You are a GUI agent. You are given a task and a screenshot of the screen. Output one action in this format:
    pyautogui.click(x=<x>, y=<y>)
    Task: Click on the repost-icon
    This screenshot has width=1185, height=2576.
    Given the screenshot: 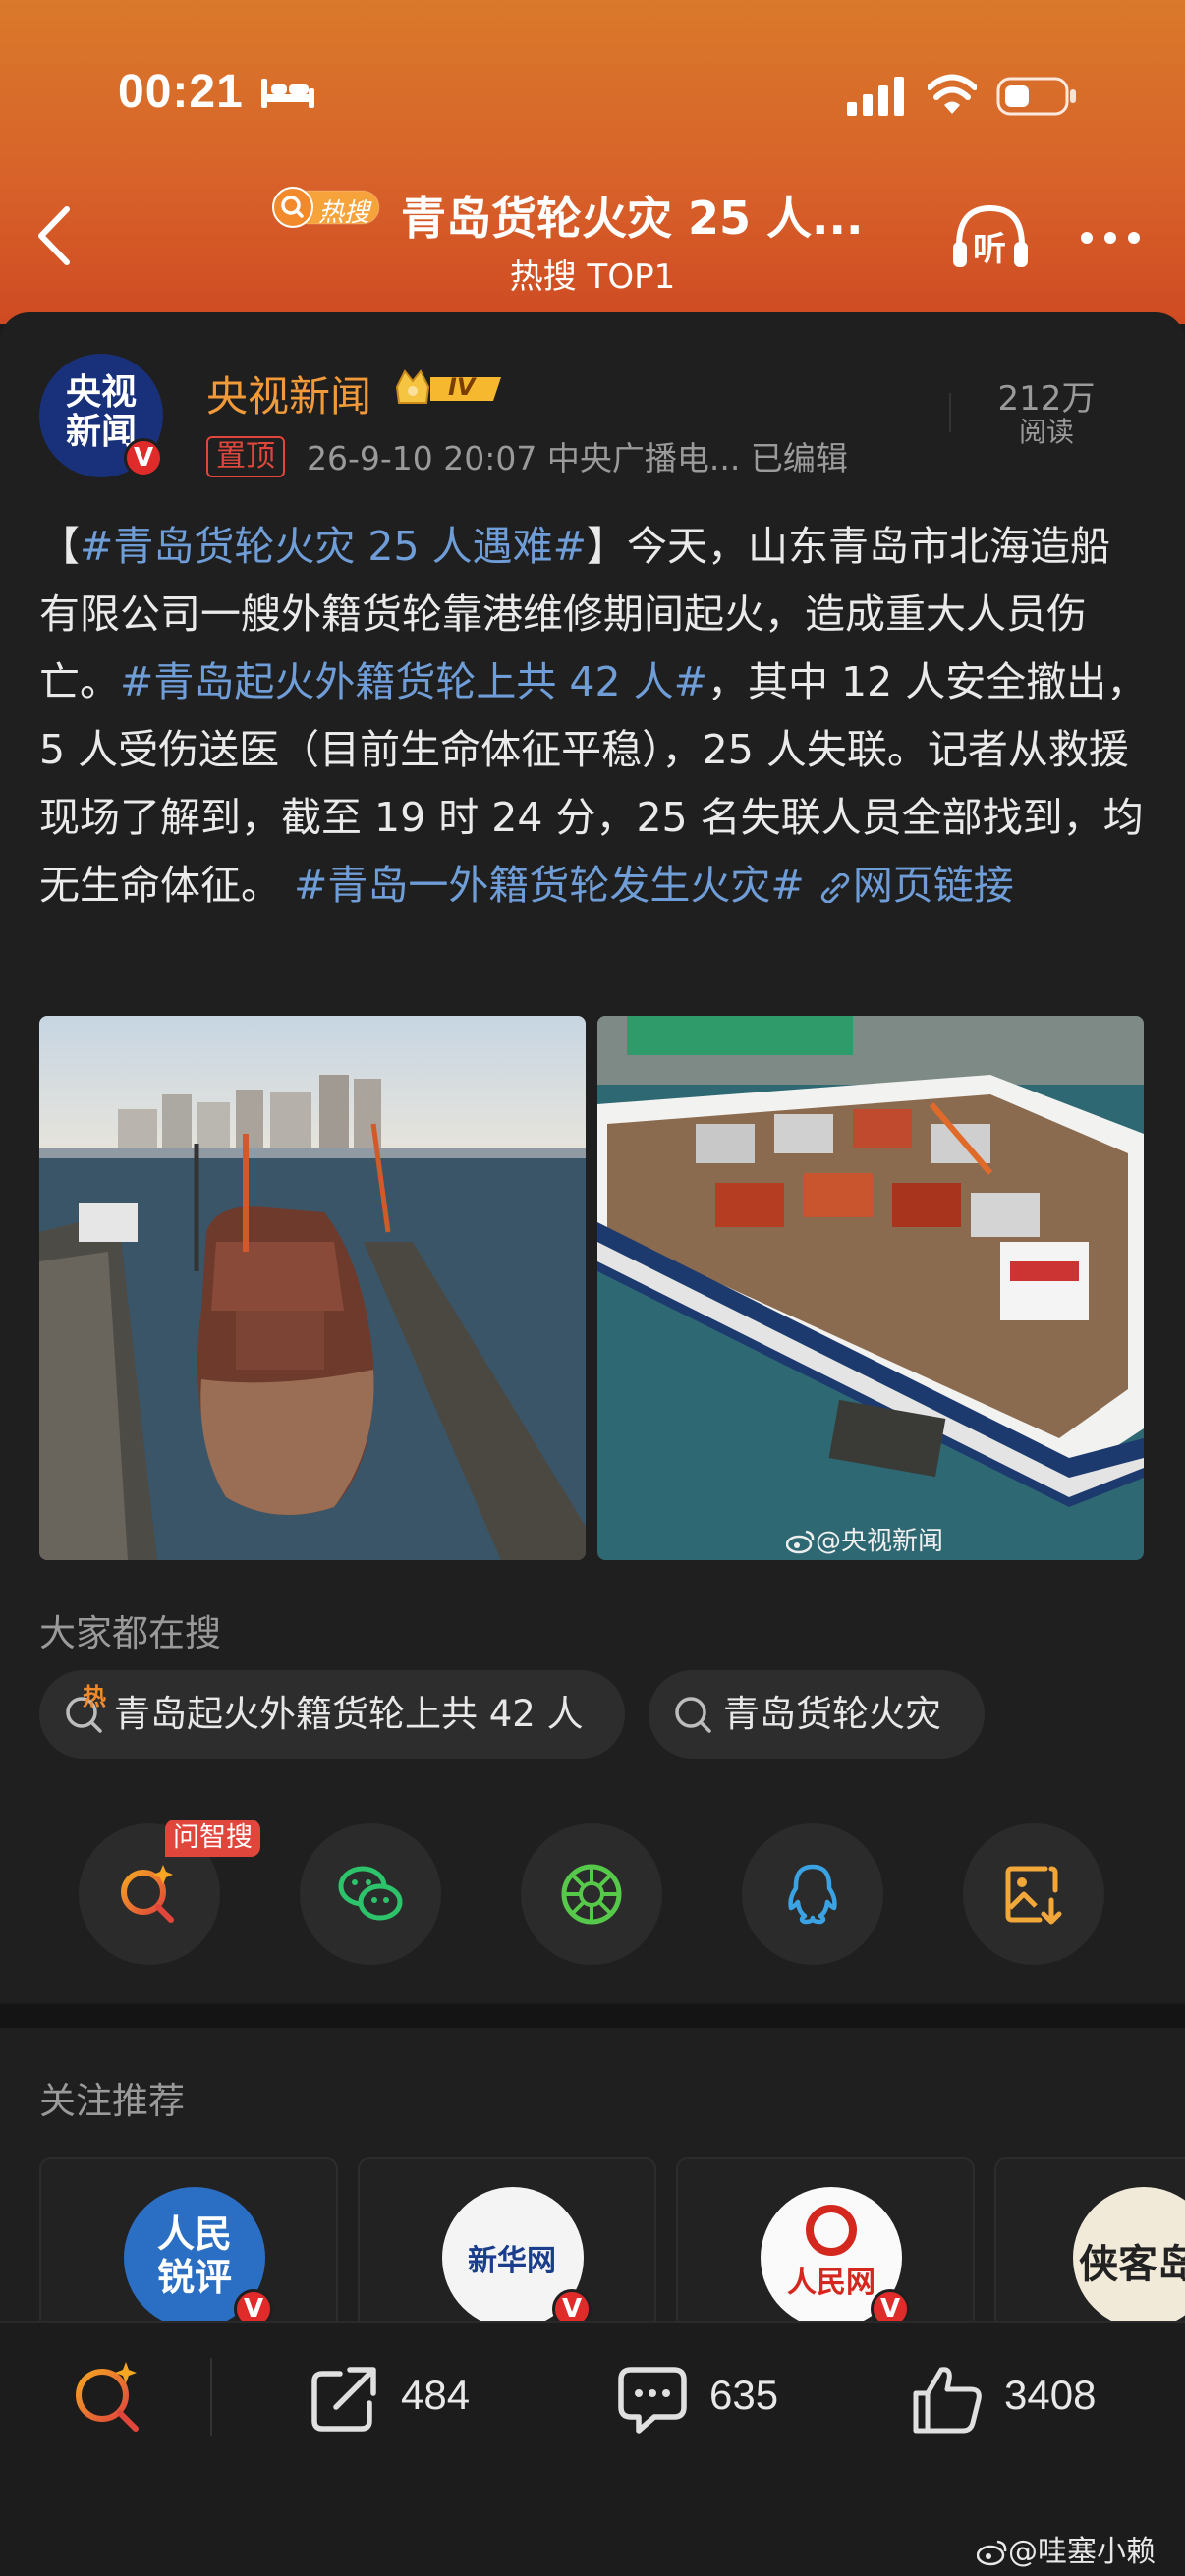 What is the action you would take?
    pyautogui.click(x=344, y=2399)
    